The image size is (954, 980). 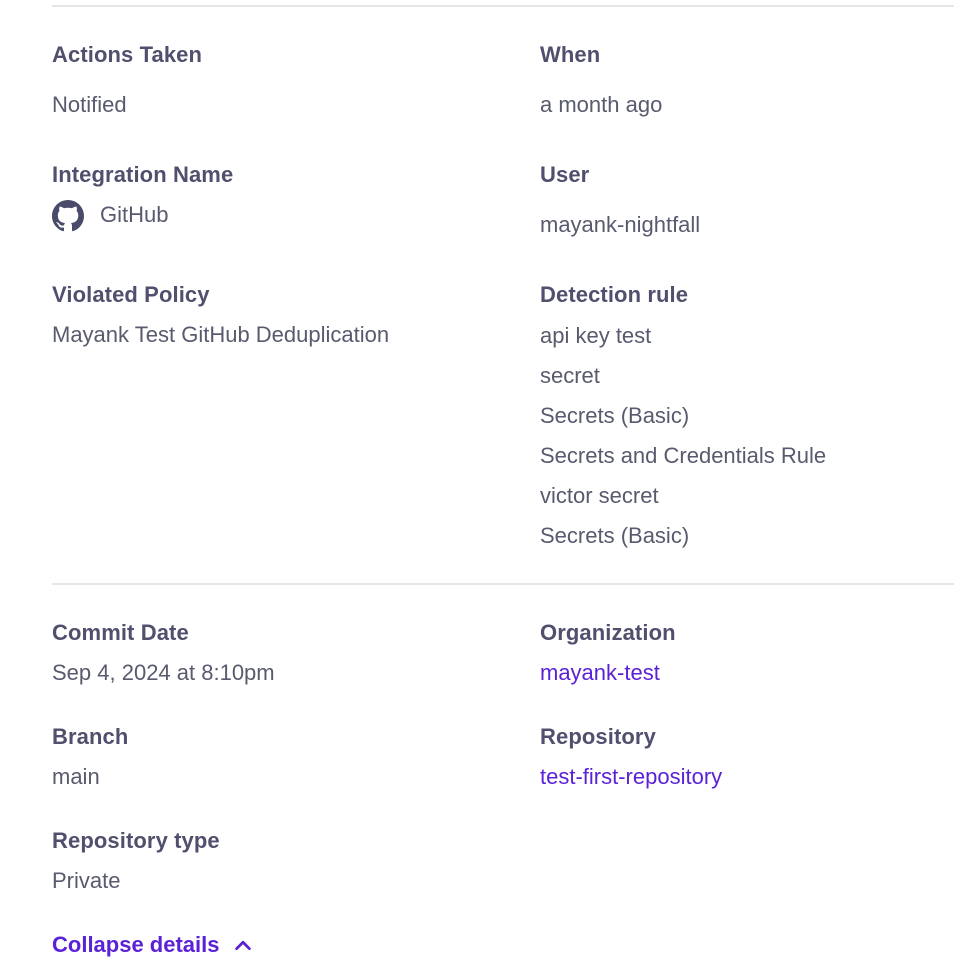 I want to click on actions-taken-value: Notified, so click(x=89, y=104).